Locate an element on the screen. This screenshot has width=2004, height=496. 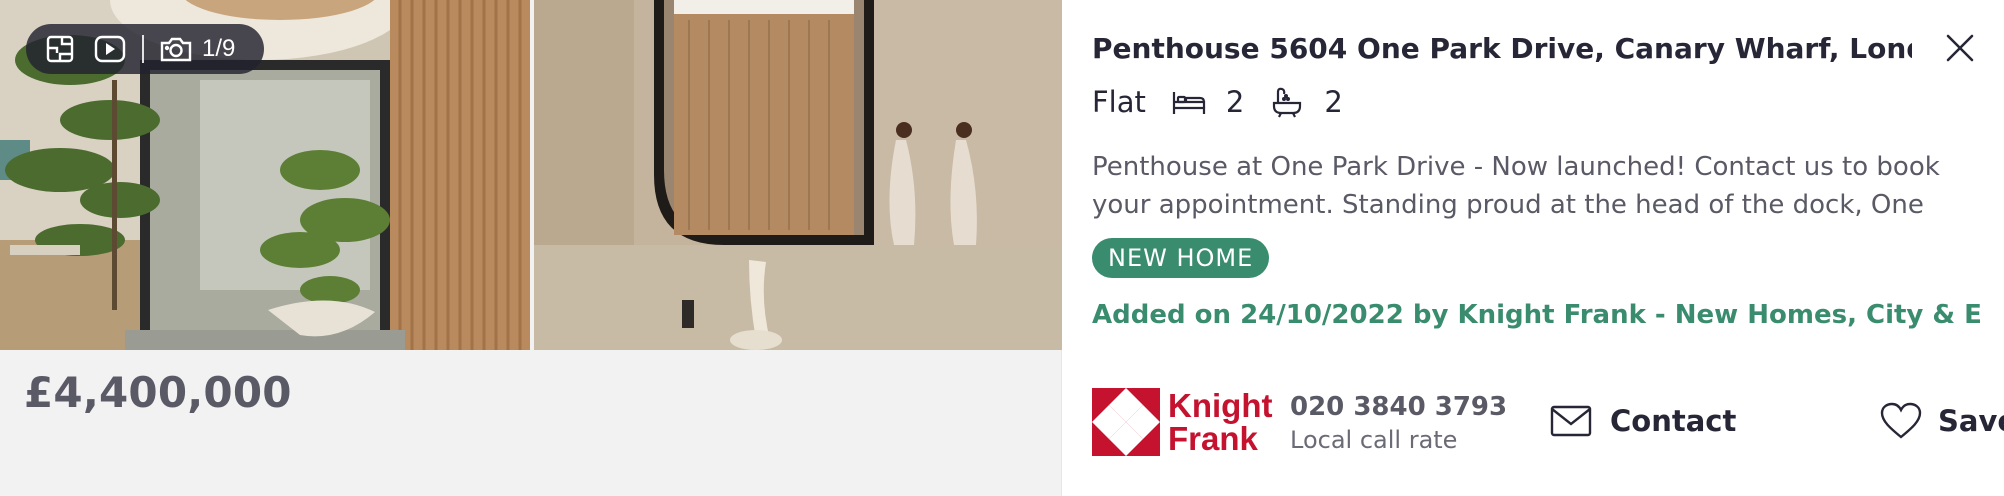
video-icon is located at coordinates (110, 49).